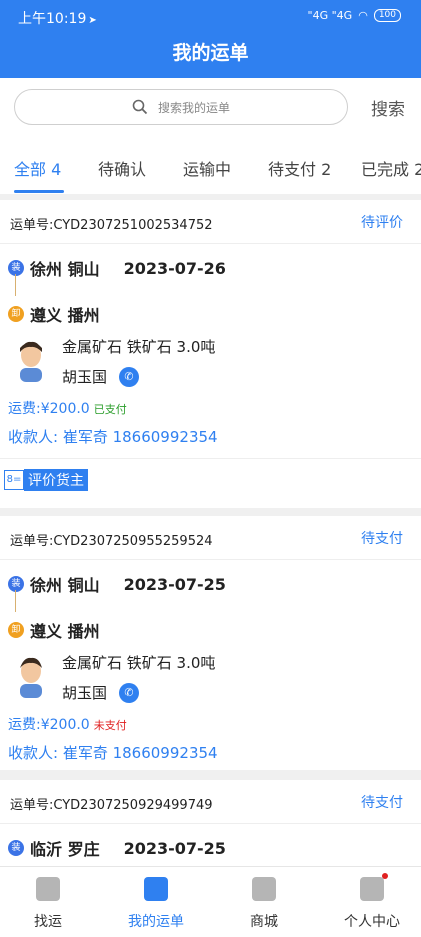 Image resolution: width=421 pixels, height=937 pixels. What do you see at coordinates (391, 168) in the screenshot?
I see `tab-completed: 已完成 2` at bounding box center [391, 168].